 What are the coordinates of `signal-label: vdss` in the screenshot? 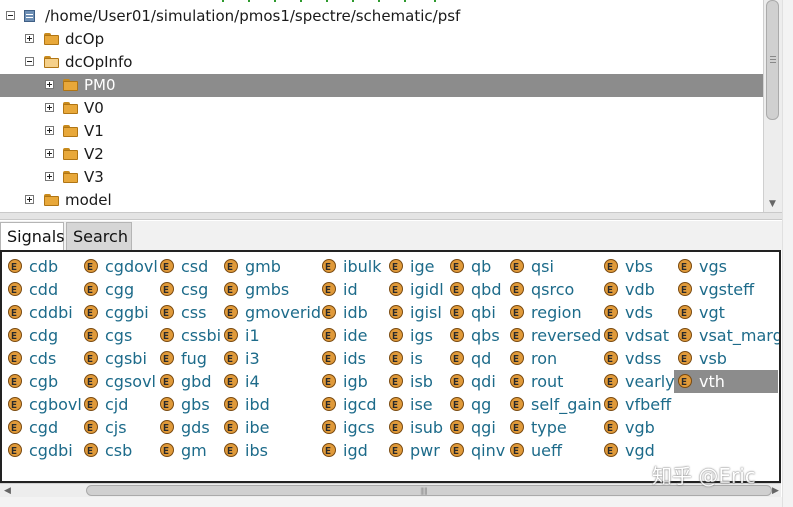 It's located at (643, 358).